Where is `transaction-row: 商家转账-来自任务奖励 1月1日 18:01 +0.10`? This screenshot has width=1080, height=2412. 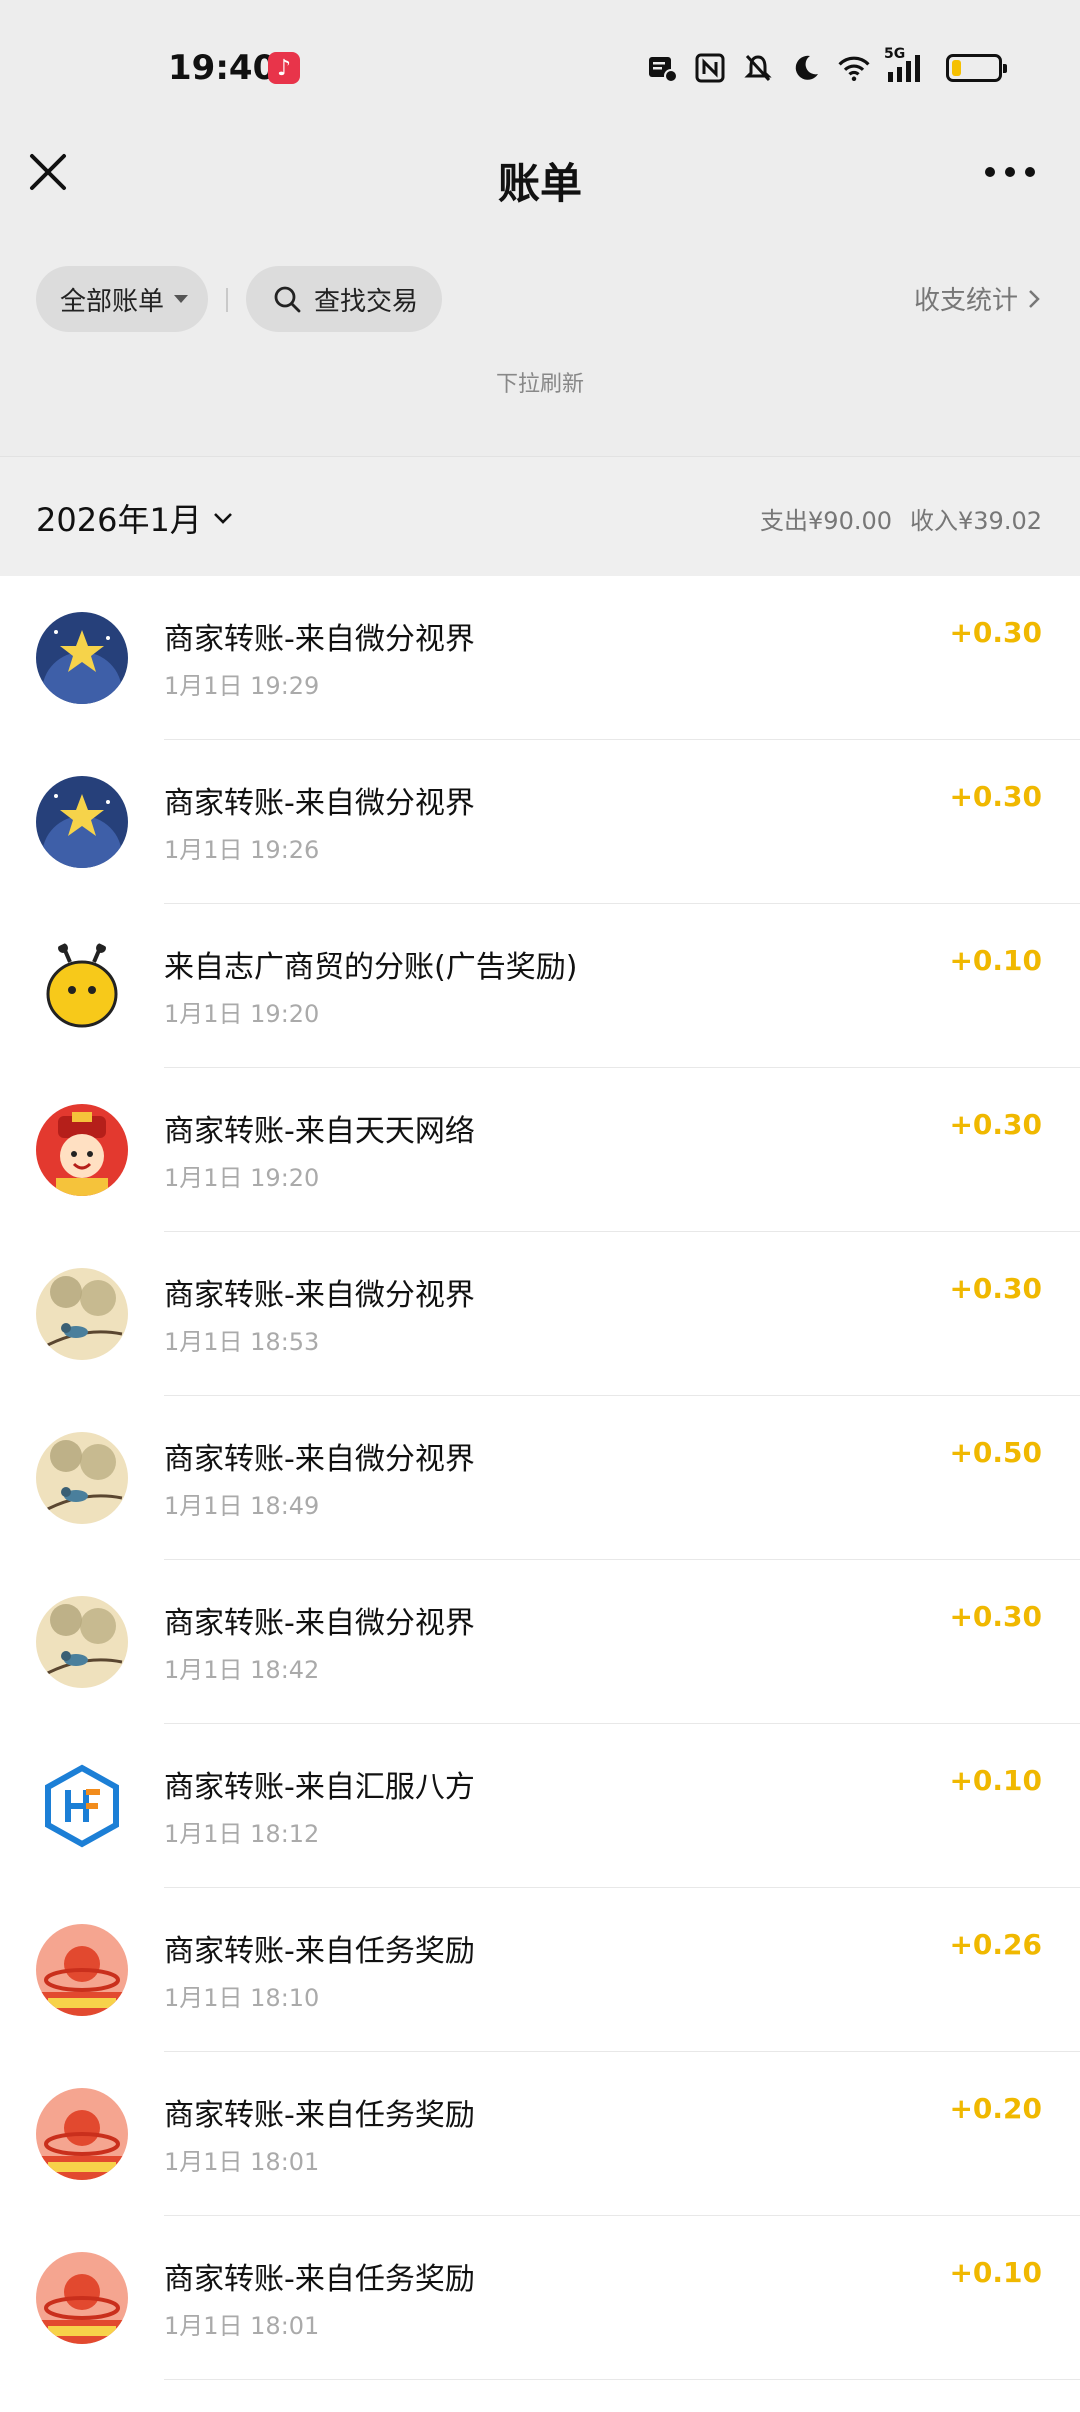
transaction-row: 商家转账-来自任务奖励 1月1日 18:01 +0.10 is located at coordinates (540, 2298).